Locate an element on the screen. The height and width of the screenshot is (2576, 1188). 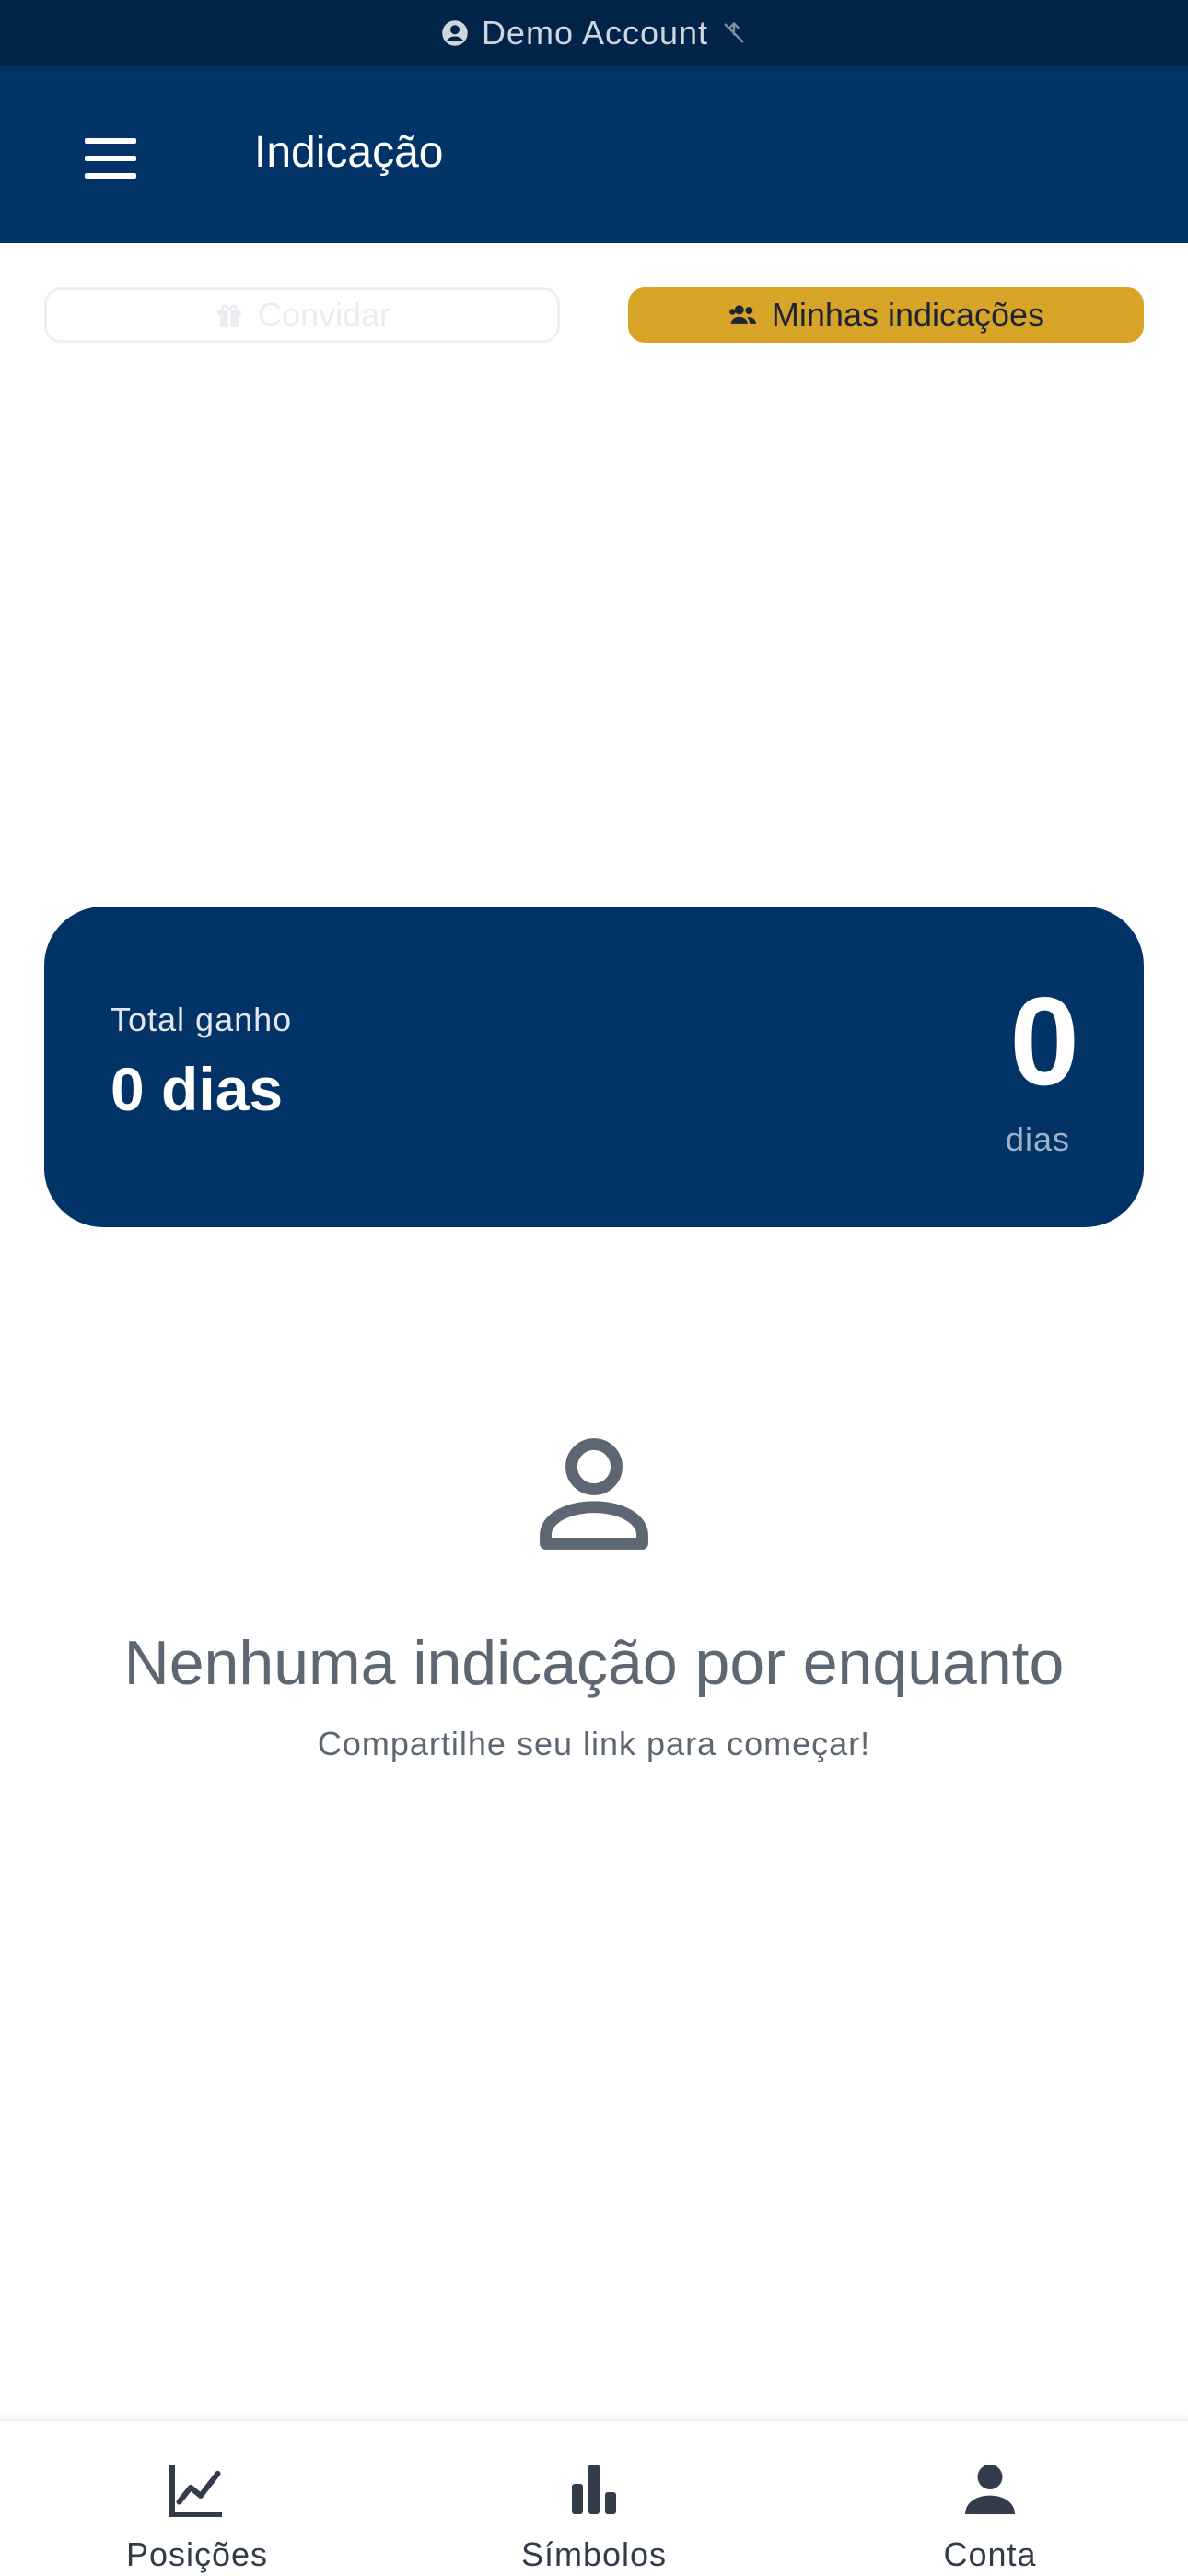
nav-item-symbols: Símbolos is located at coordinates (594, 2498).